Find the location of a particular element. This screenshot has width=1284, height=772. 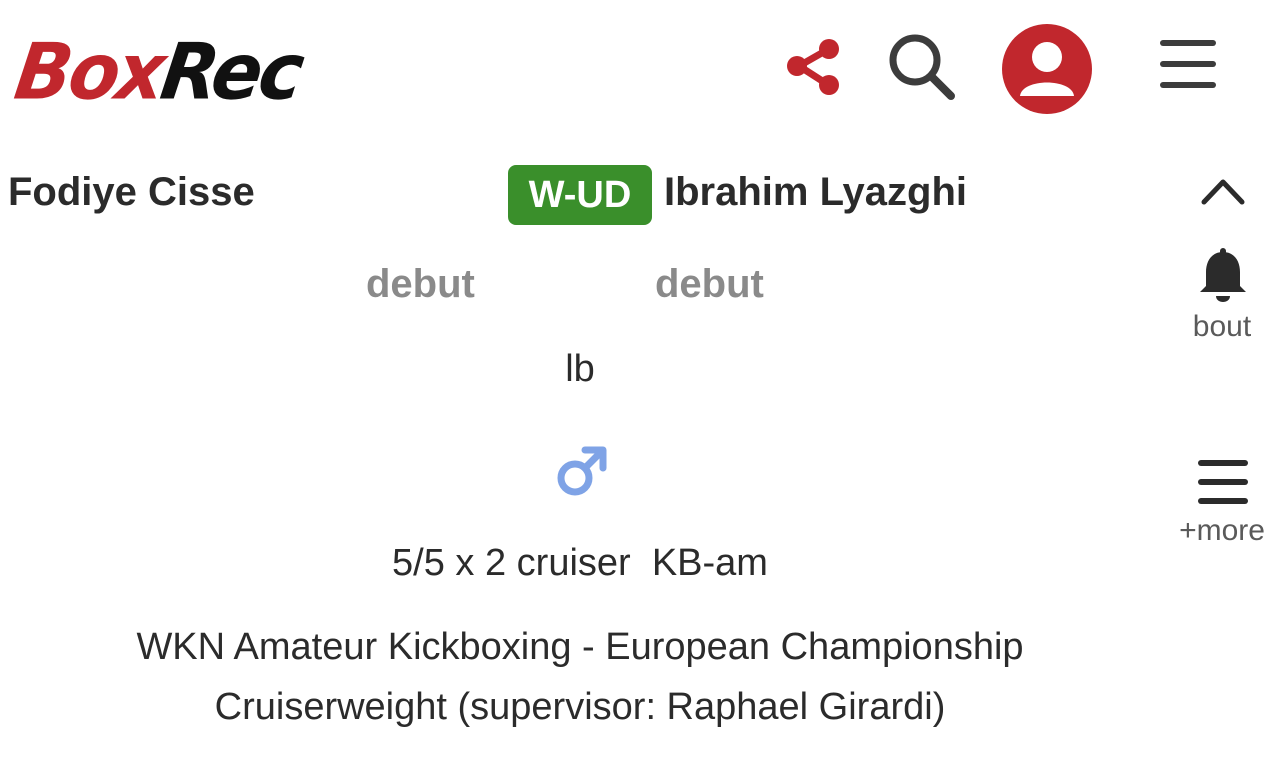

weight-unit: lb is located at coordinates (580, 369).